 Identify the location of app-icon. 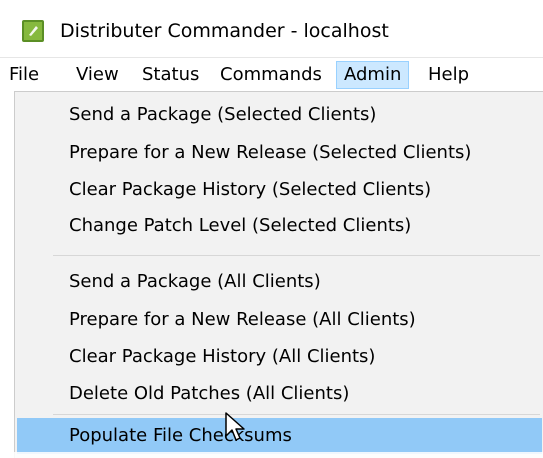
(33, 31).